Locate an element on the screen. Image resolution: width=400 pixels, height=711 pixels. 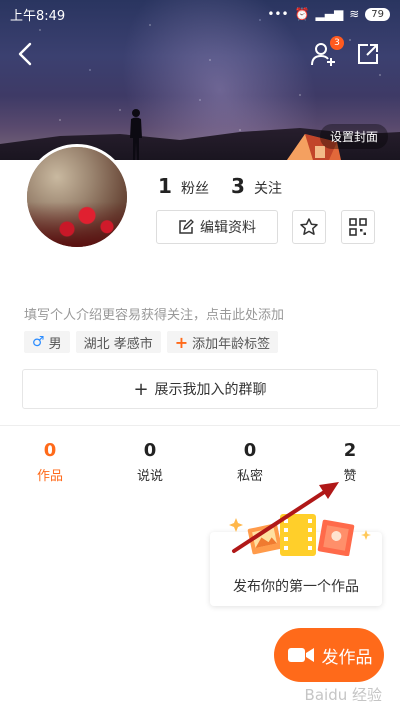
status-bar: 上午8:49 ••• ⏰ ▂▄▆ ≋ 79 is located at coordinates (200, 14).